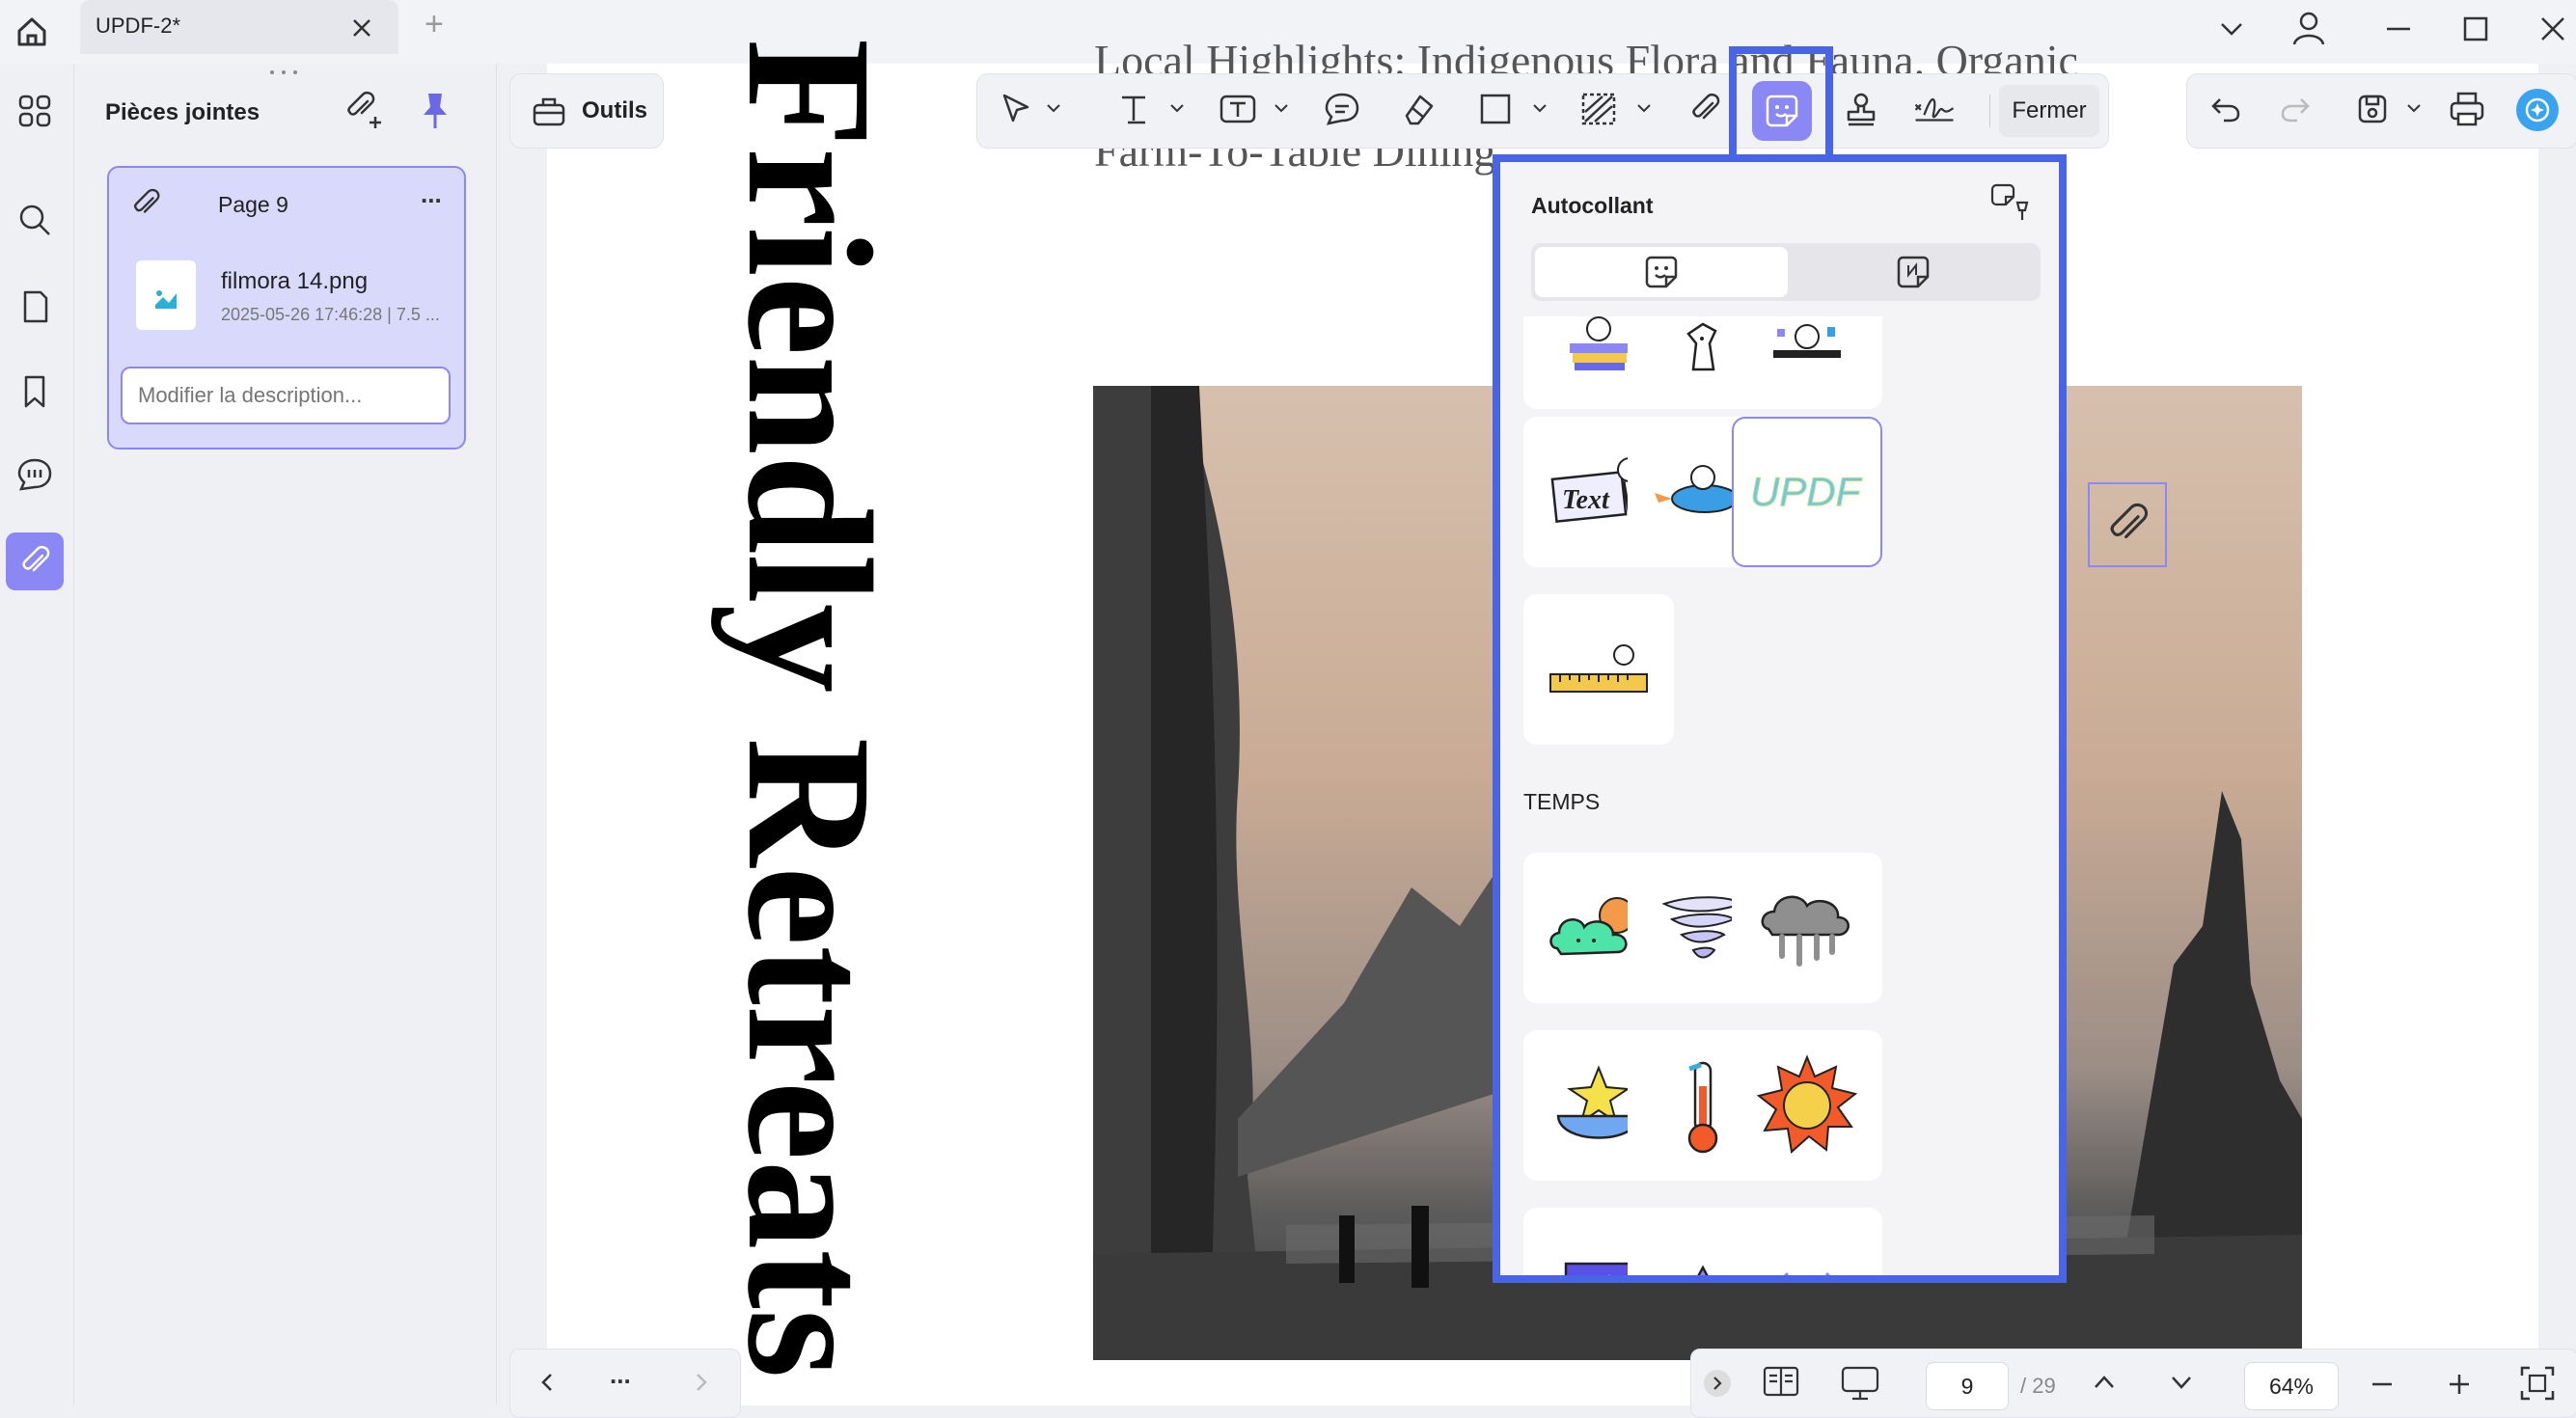  What do you see at coordinates (547, 1382) in the screenshot?
I see `chevron-left-icon` at bounding box center [547, 1382].